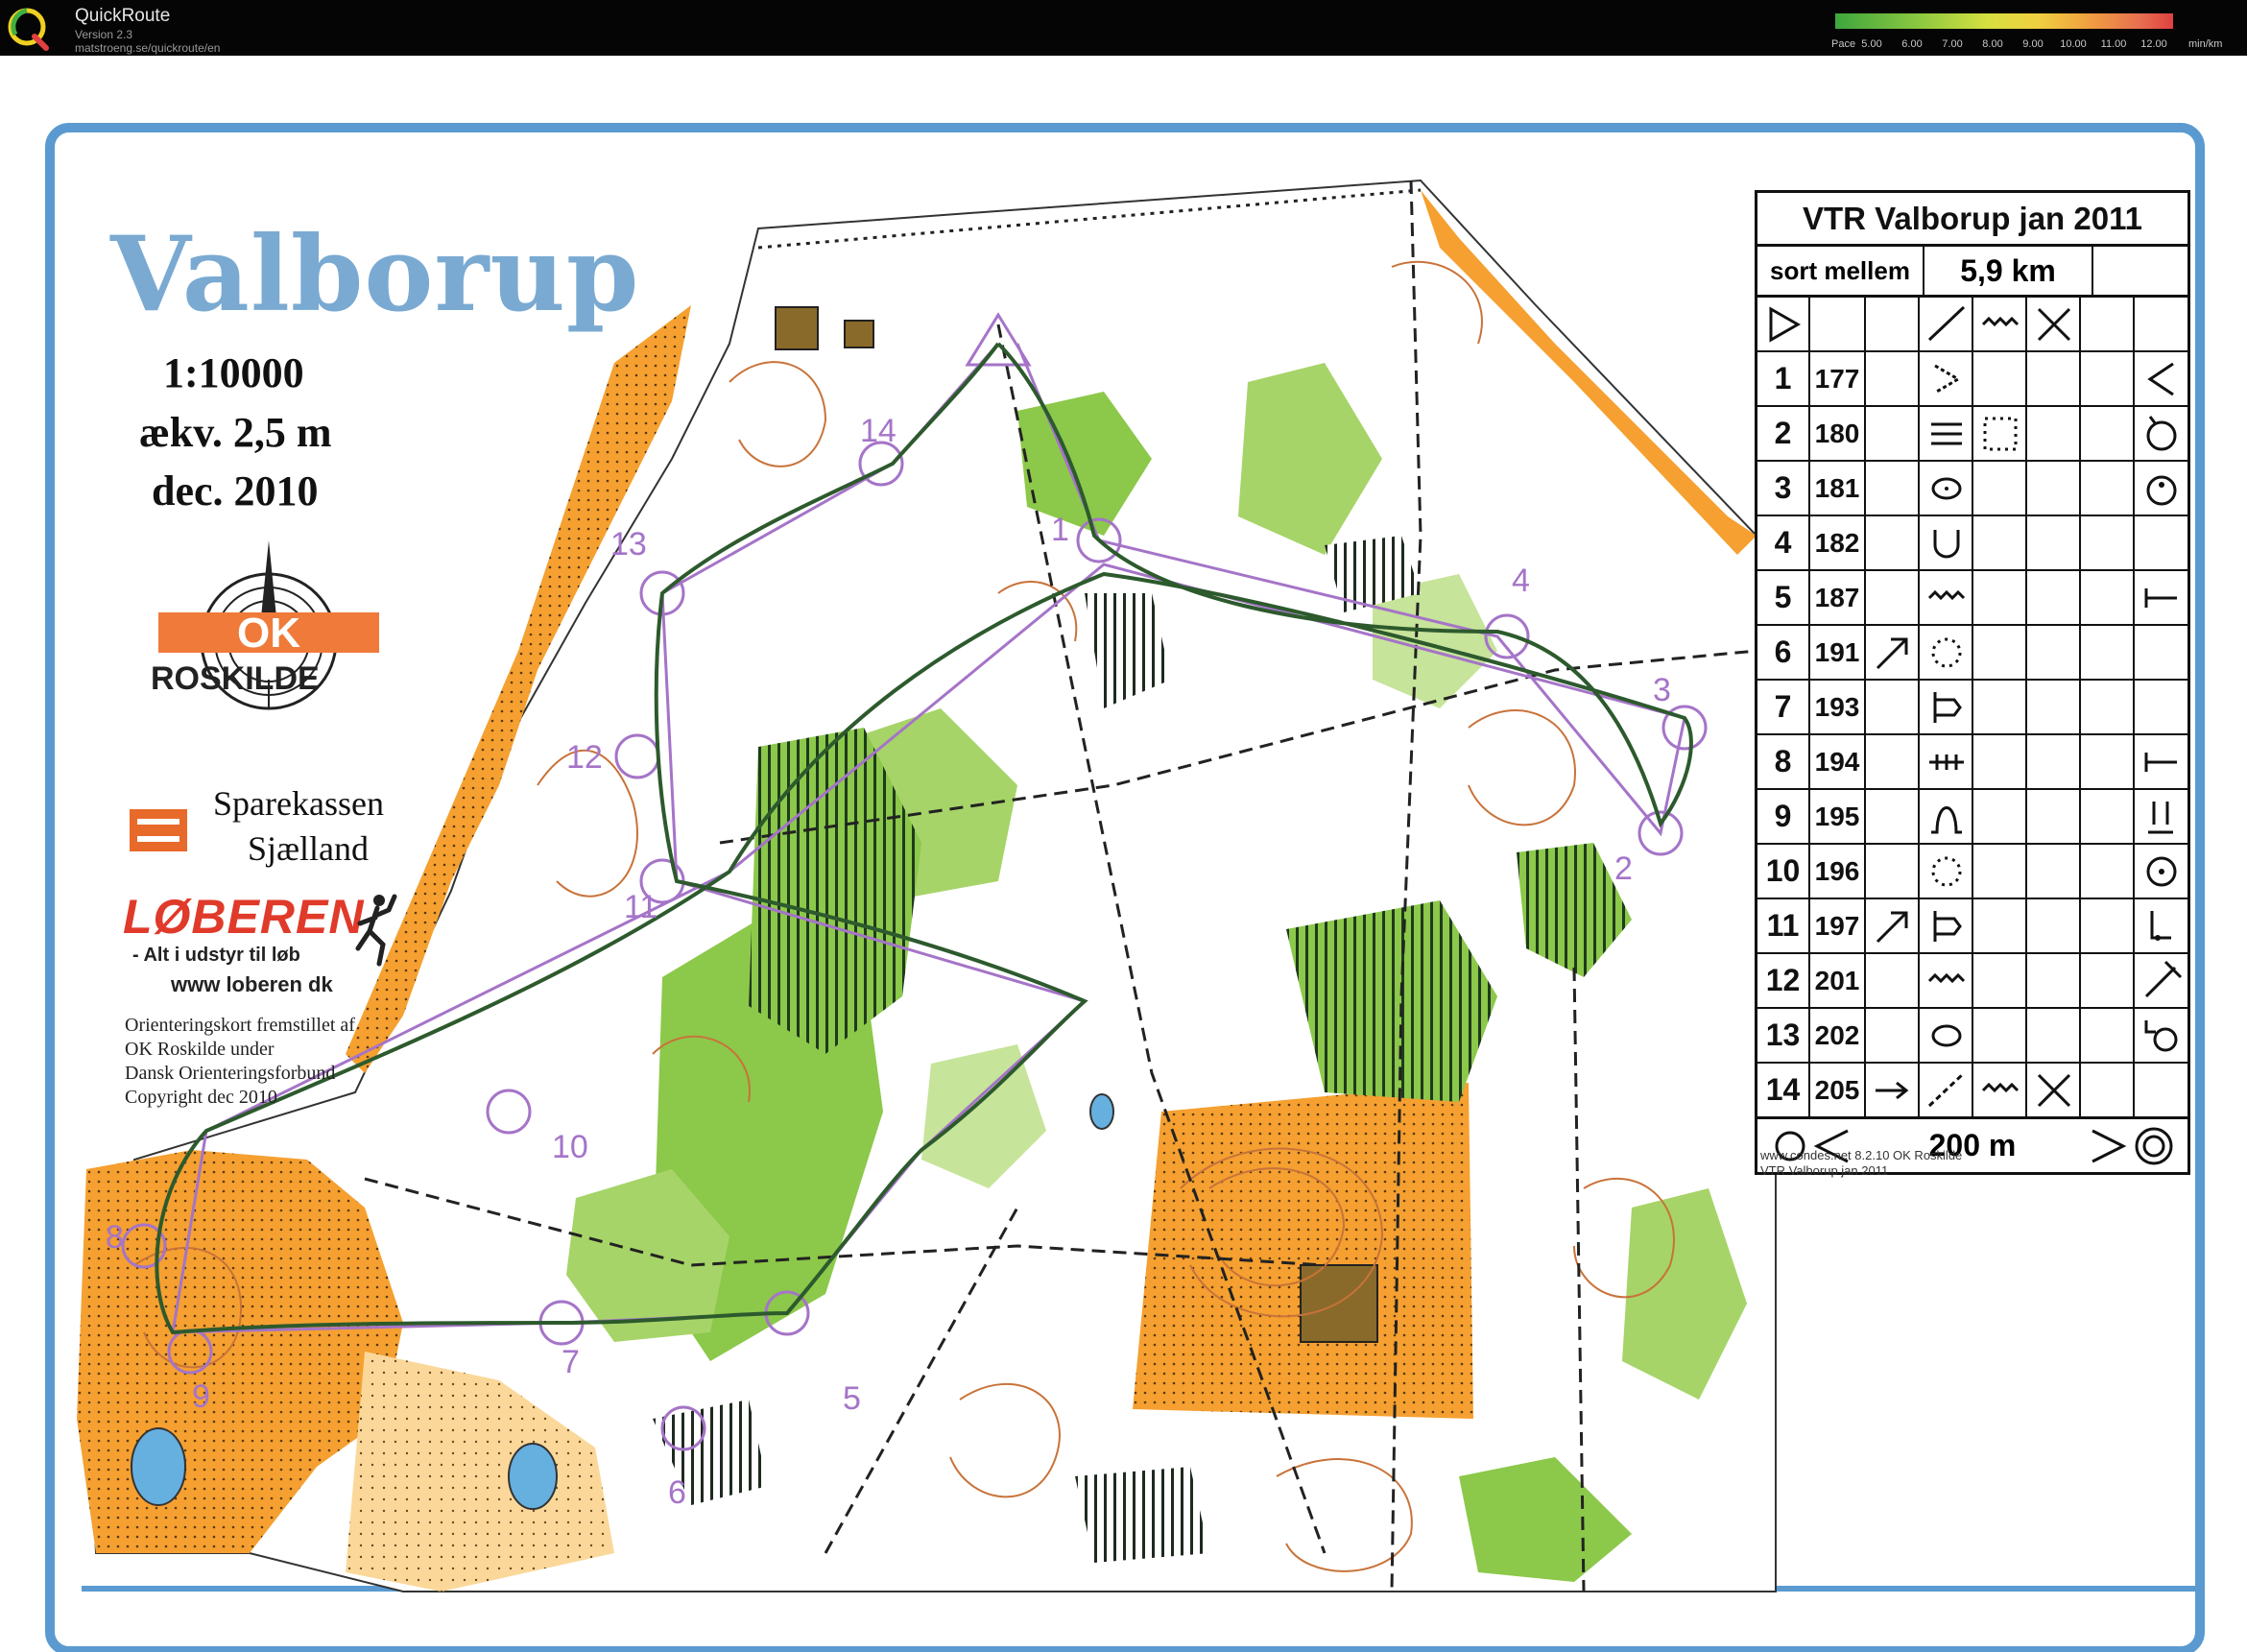 This screenshot has height=1652, width=2247. I want to click on spur-symbol-icon, so click(1947, 379).